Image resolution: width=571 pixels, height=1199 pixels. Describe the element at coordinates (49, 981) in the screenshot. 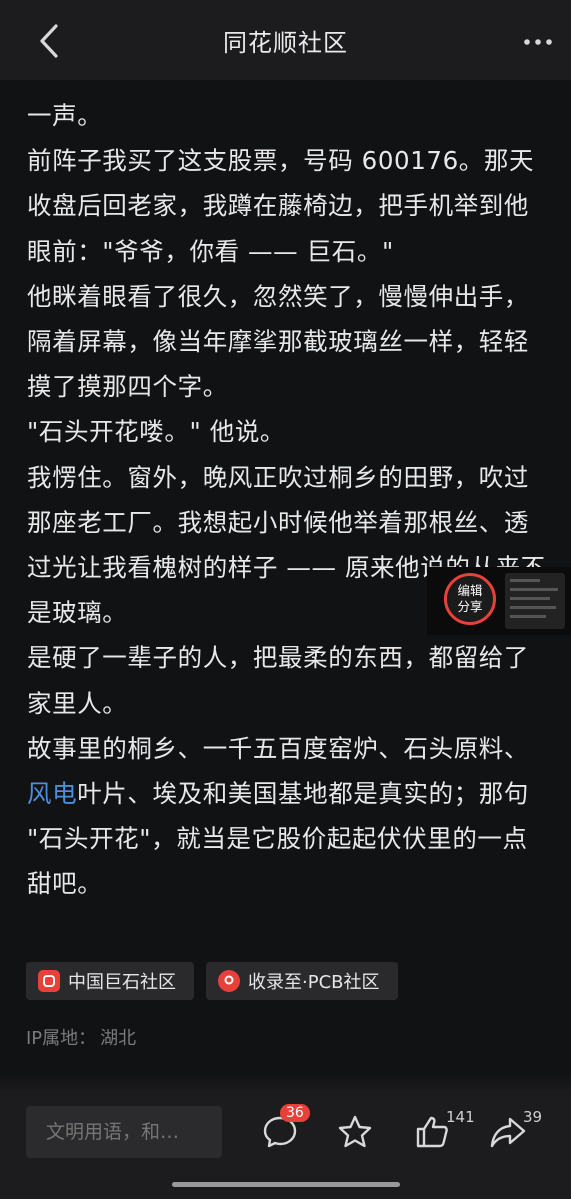

I see `community-icon` at that location.